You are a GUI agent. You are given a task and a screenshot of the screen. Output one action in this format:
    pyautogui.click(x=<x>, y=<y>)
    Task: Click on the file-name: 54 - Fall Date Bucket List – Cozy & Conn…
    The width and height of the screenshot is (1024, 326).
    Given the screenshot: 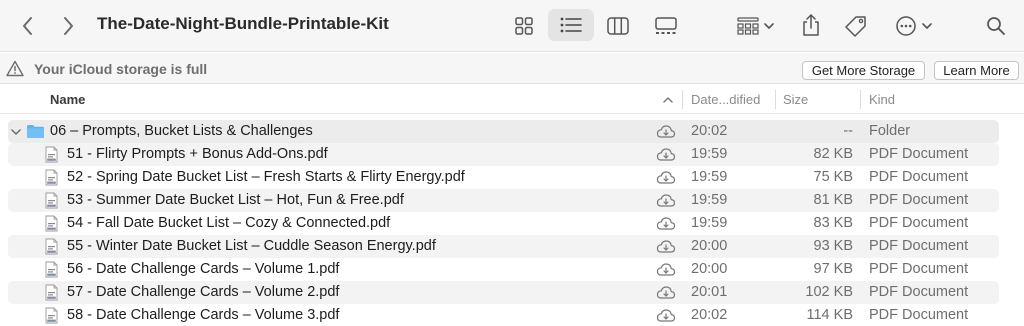 What is the action you would take?
    pyautogui.click(x=229, y=223)
    